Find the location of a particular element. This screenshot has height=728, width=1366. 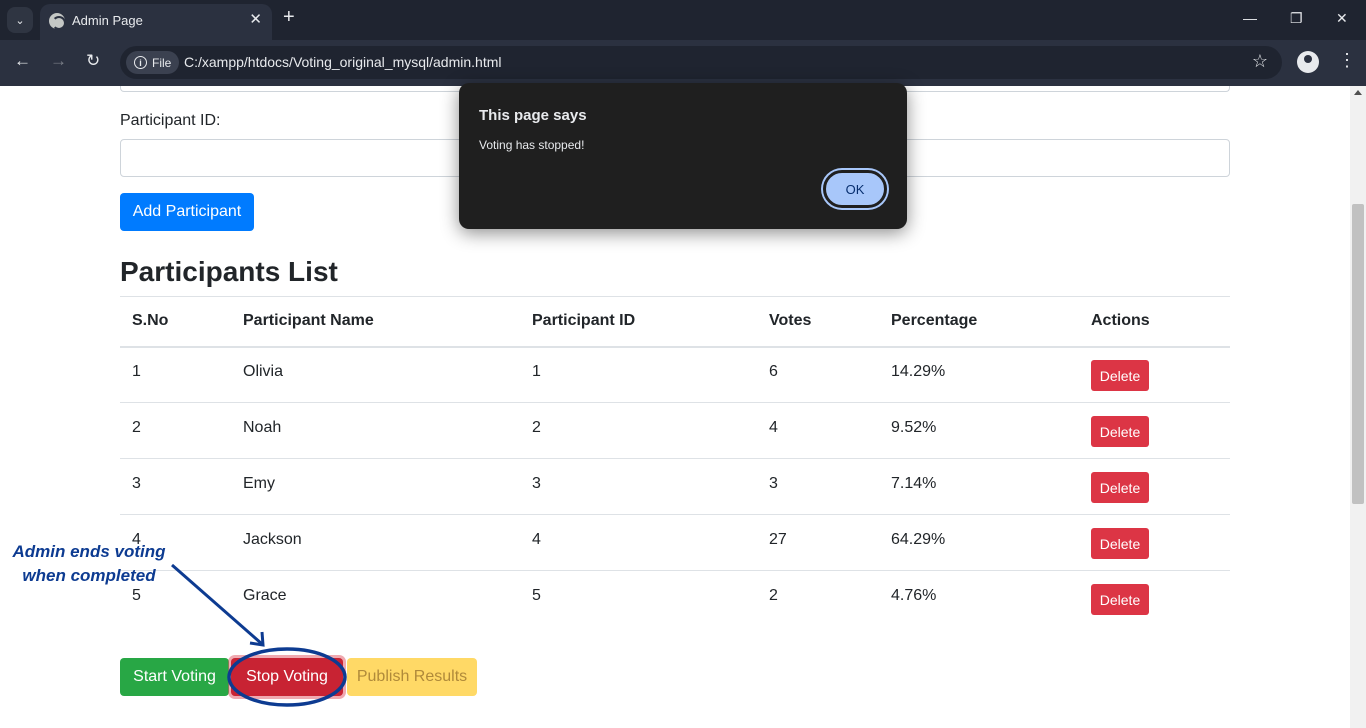

publish-results-button: Publish Results is located at coordinates (412, 677).